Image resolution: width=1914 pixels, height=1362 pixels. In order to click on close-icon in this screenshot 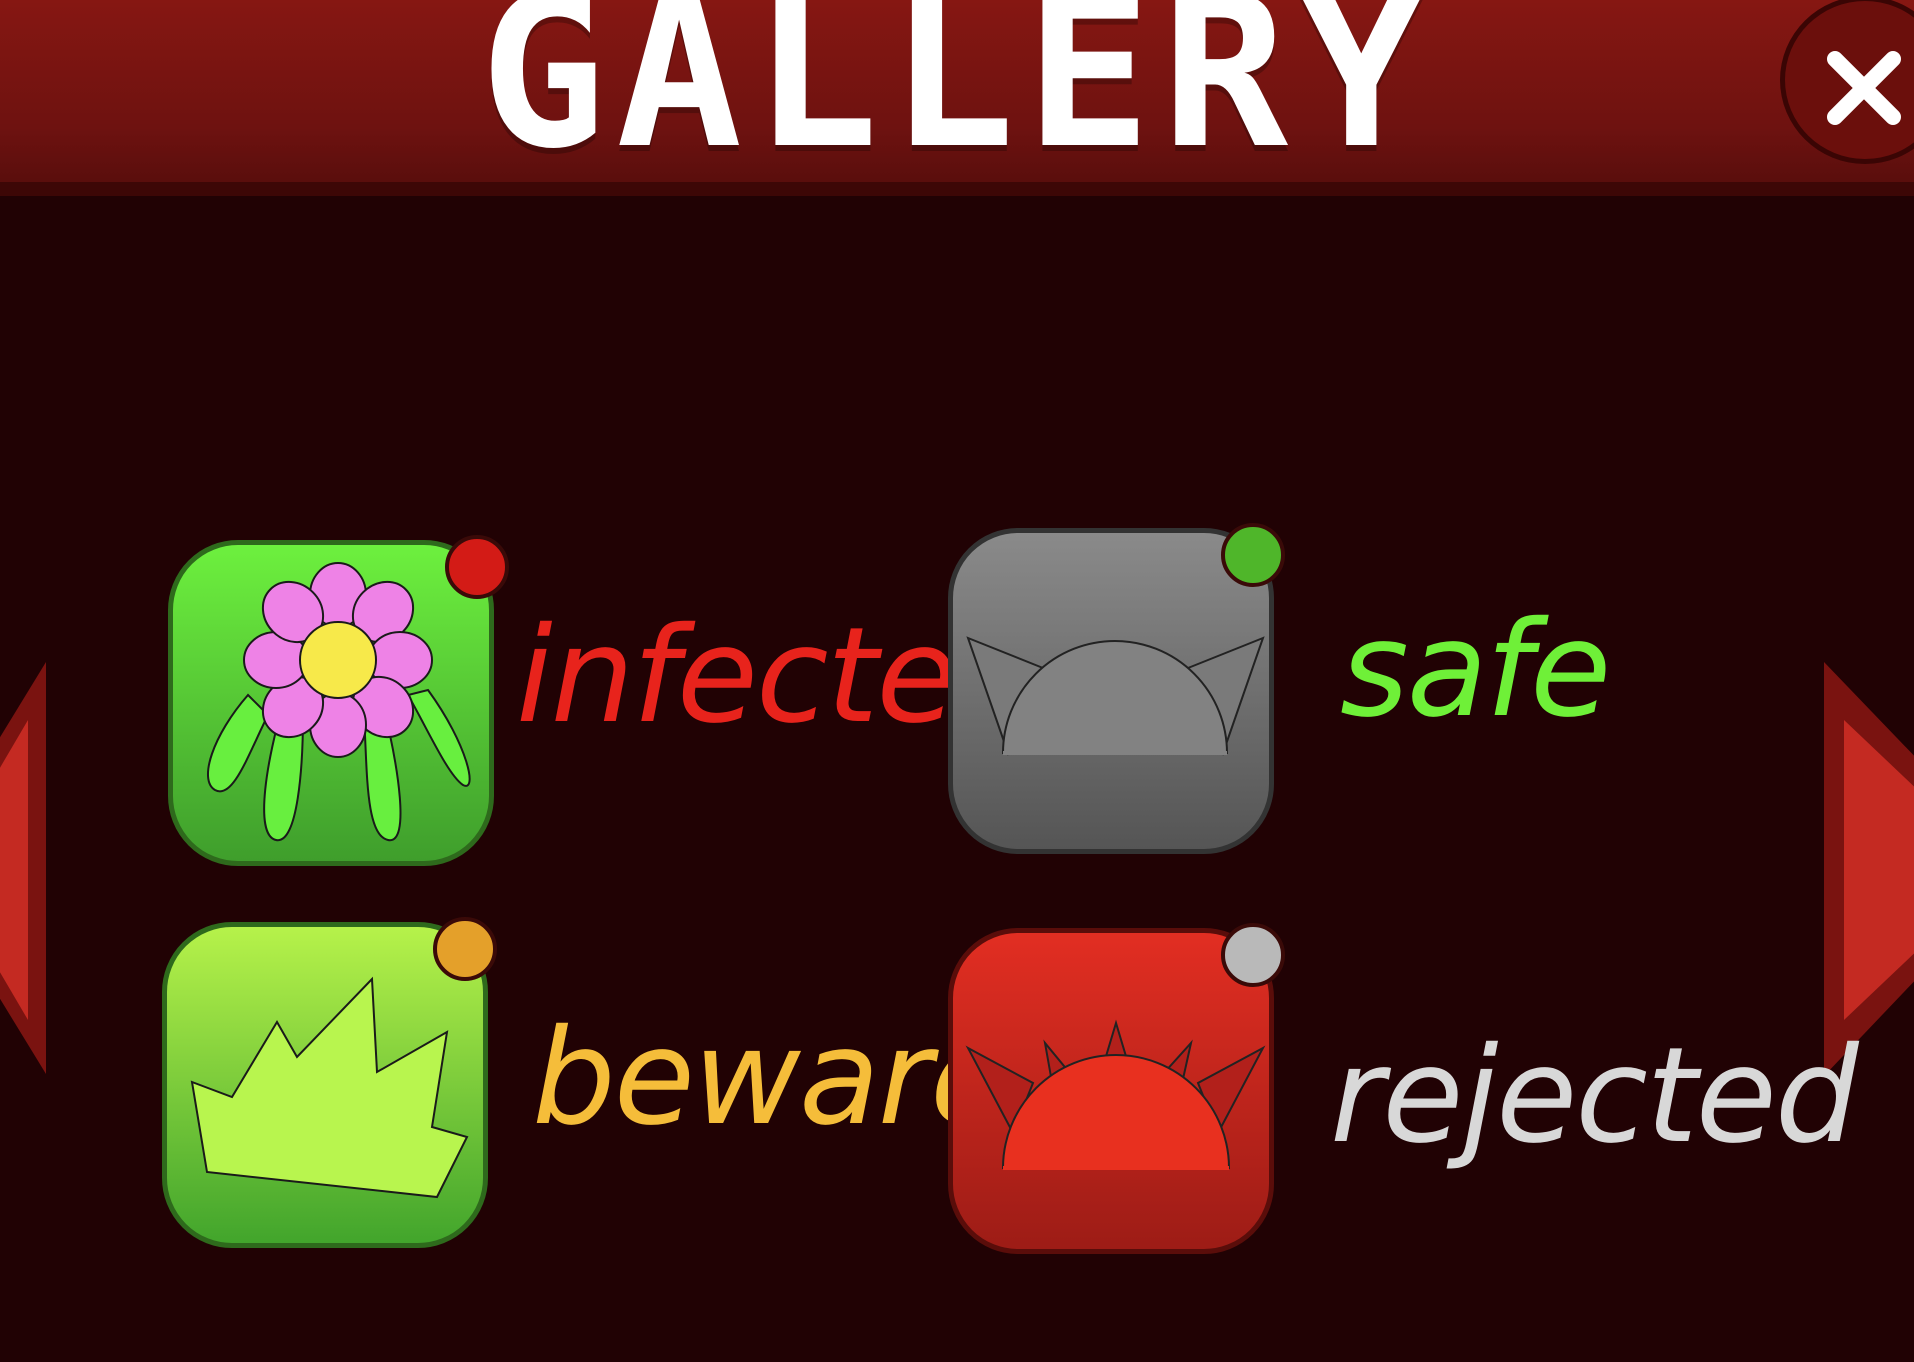, I will do `click(1864, 88)`.